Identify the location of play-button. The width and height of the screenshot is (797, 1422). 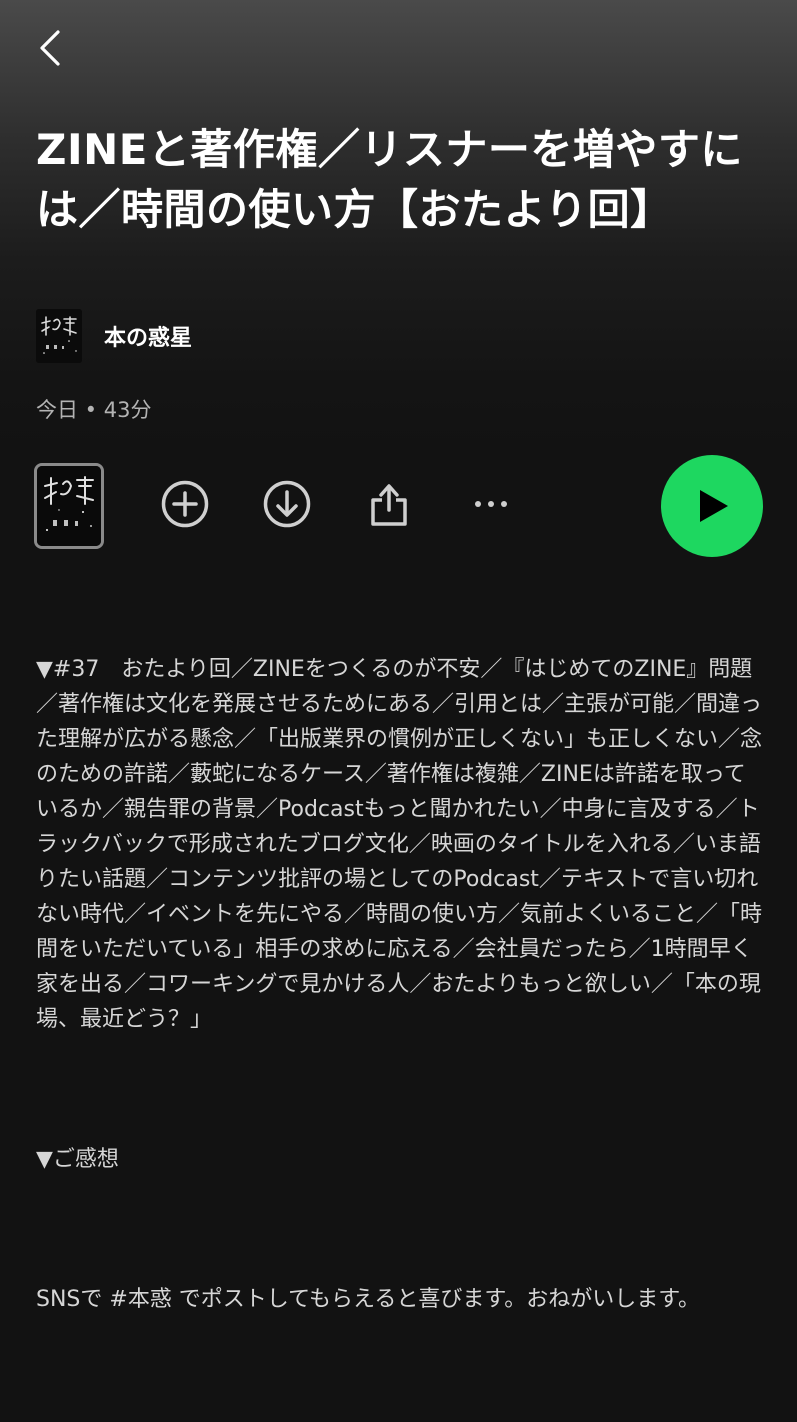
(712, 506).